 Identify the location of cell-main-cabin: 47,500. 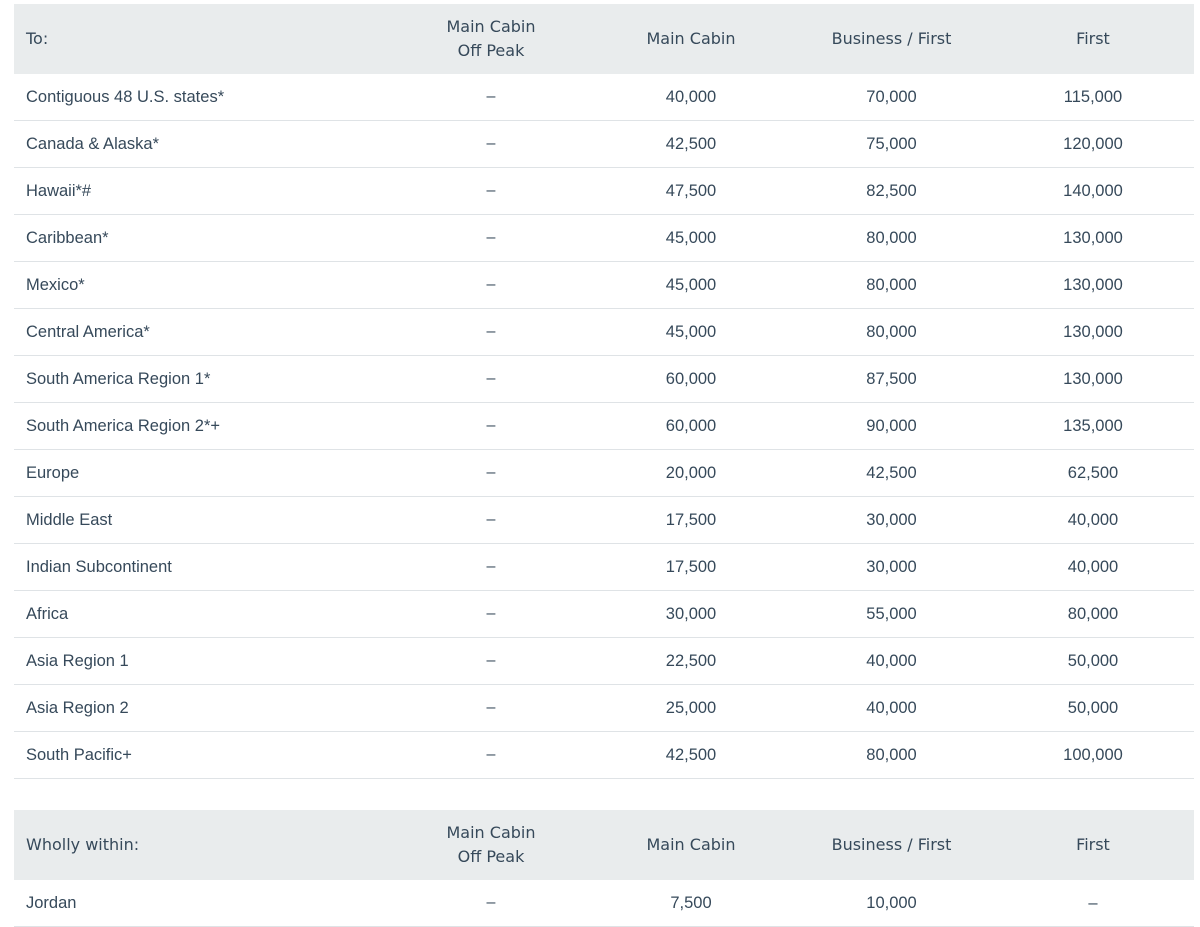
(691, 191).